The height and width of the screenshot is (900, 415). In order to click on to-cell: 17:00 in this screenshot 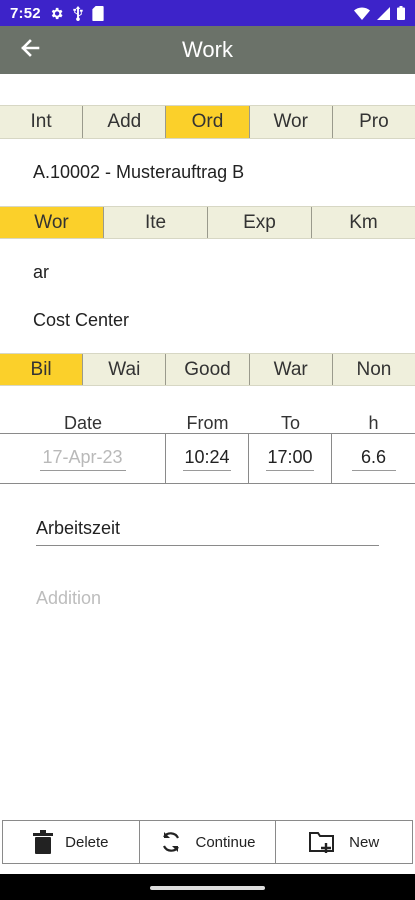, I will do `click(290, 458)`.